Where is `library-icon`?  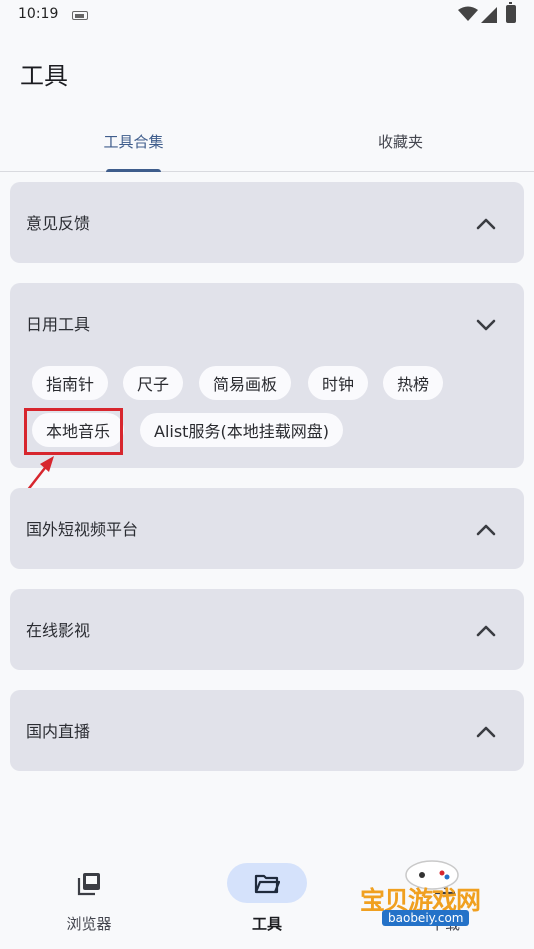
library-icon is located at coordinates (88, 884).